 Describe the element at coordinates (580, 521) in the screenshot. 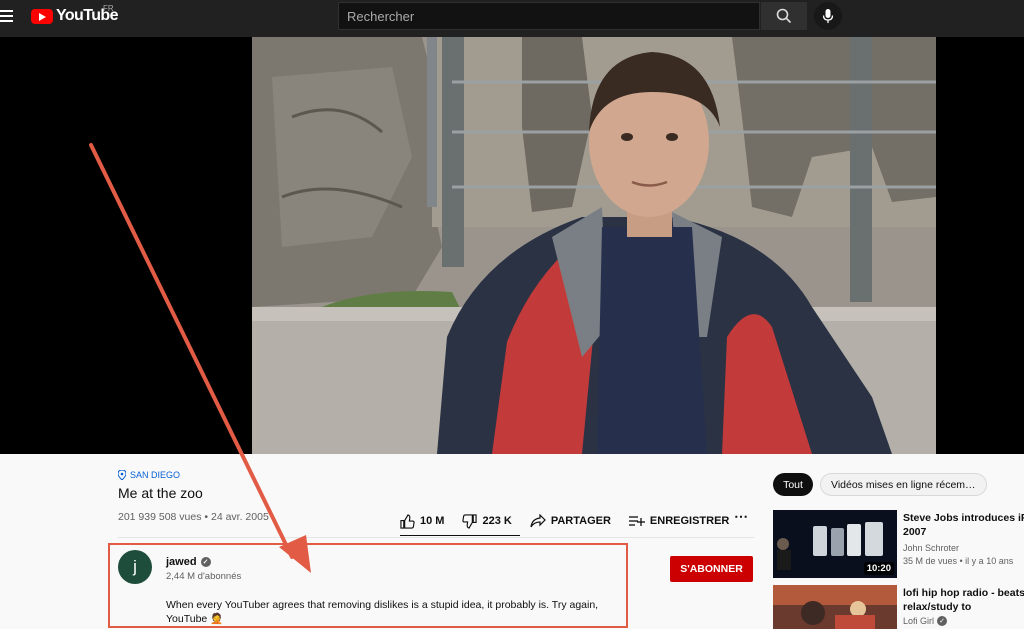

I see `share-label: PARTAGER` at that location.